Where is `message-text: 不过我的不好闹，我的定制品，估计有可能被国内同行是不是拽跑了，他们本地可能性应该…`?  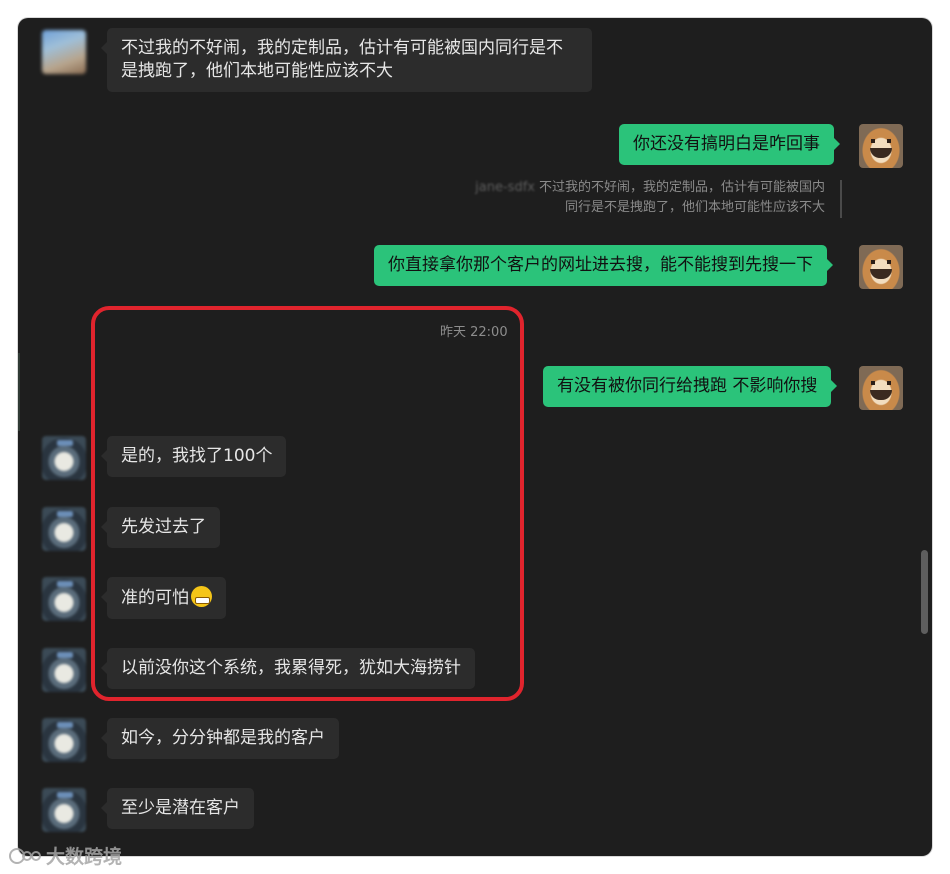
message-text: 不过我的不好闹，我的定制品，估计有可能被国内同行是不是拽跑了，他们本地可能性应该… is located at coordinates (342, 59).